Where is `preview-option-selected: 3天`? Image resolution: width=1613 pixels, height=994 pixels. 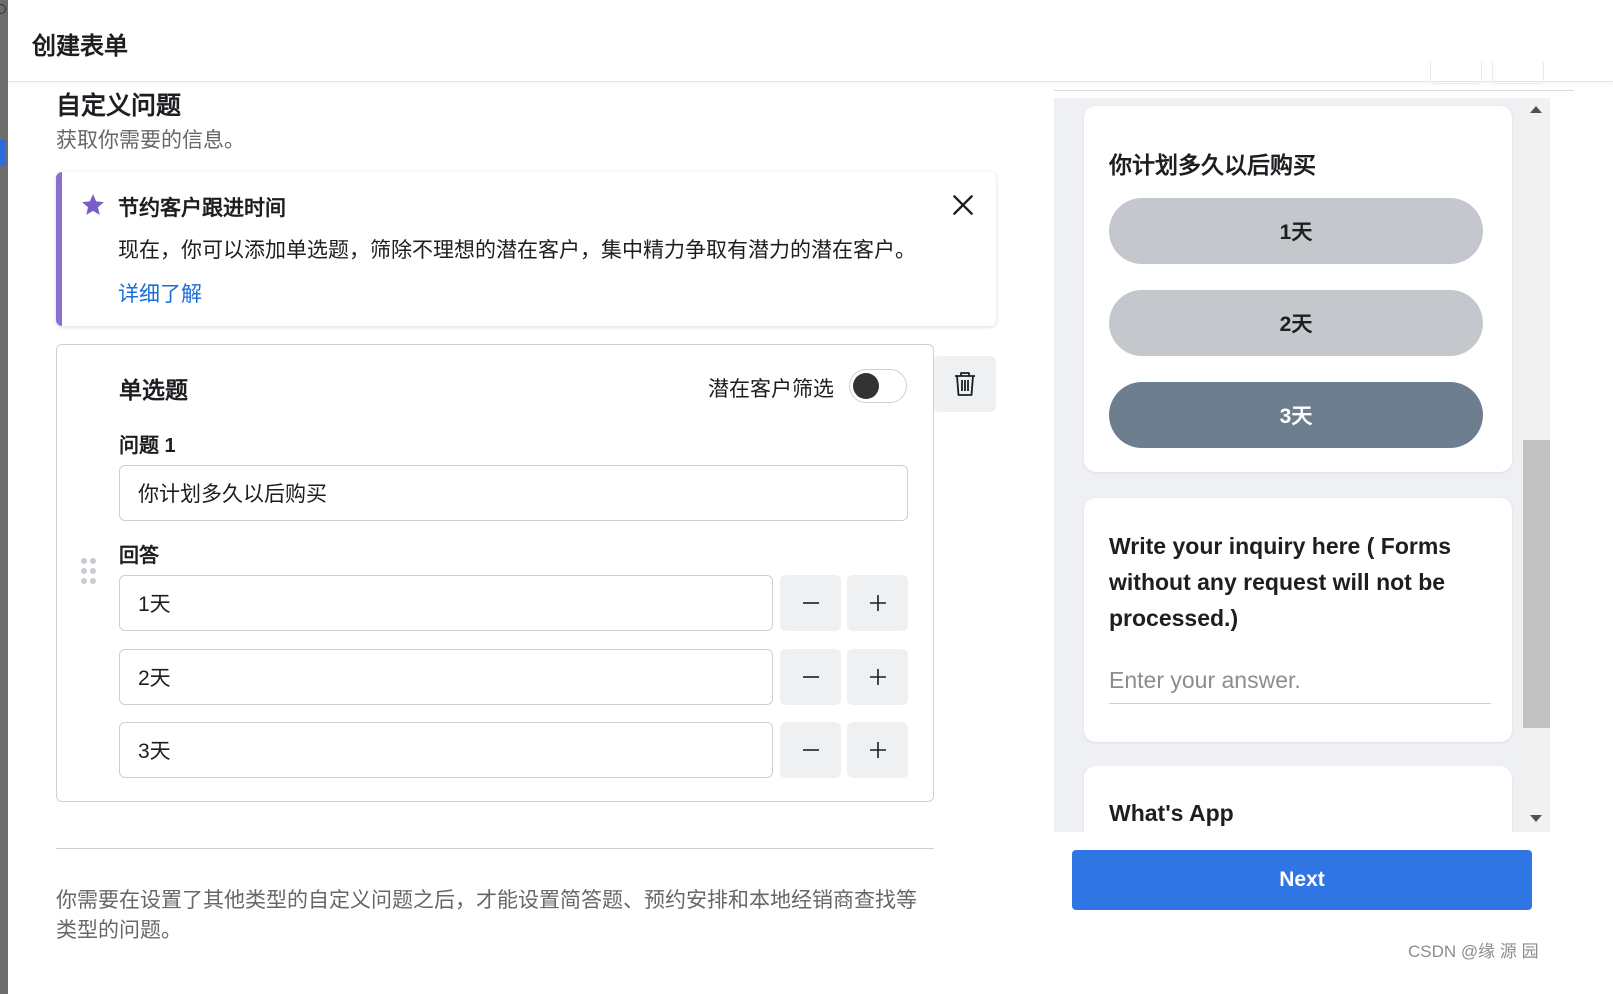
preview-option-selected: 3天 is located at coordinates (1296, 415).